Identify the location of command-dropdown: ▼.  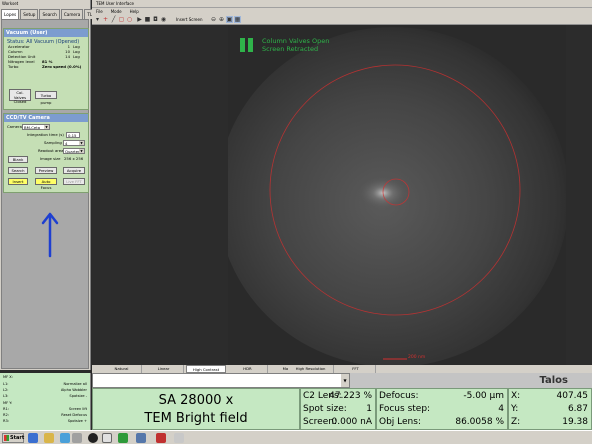
(221, 380).